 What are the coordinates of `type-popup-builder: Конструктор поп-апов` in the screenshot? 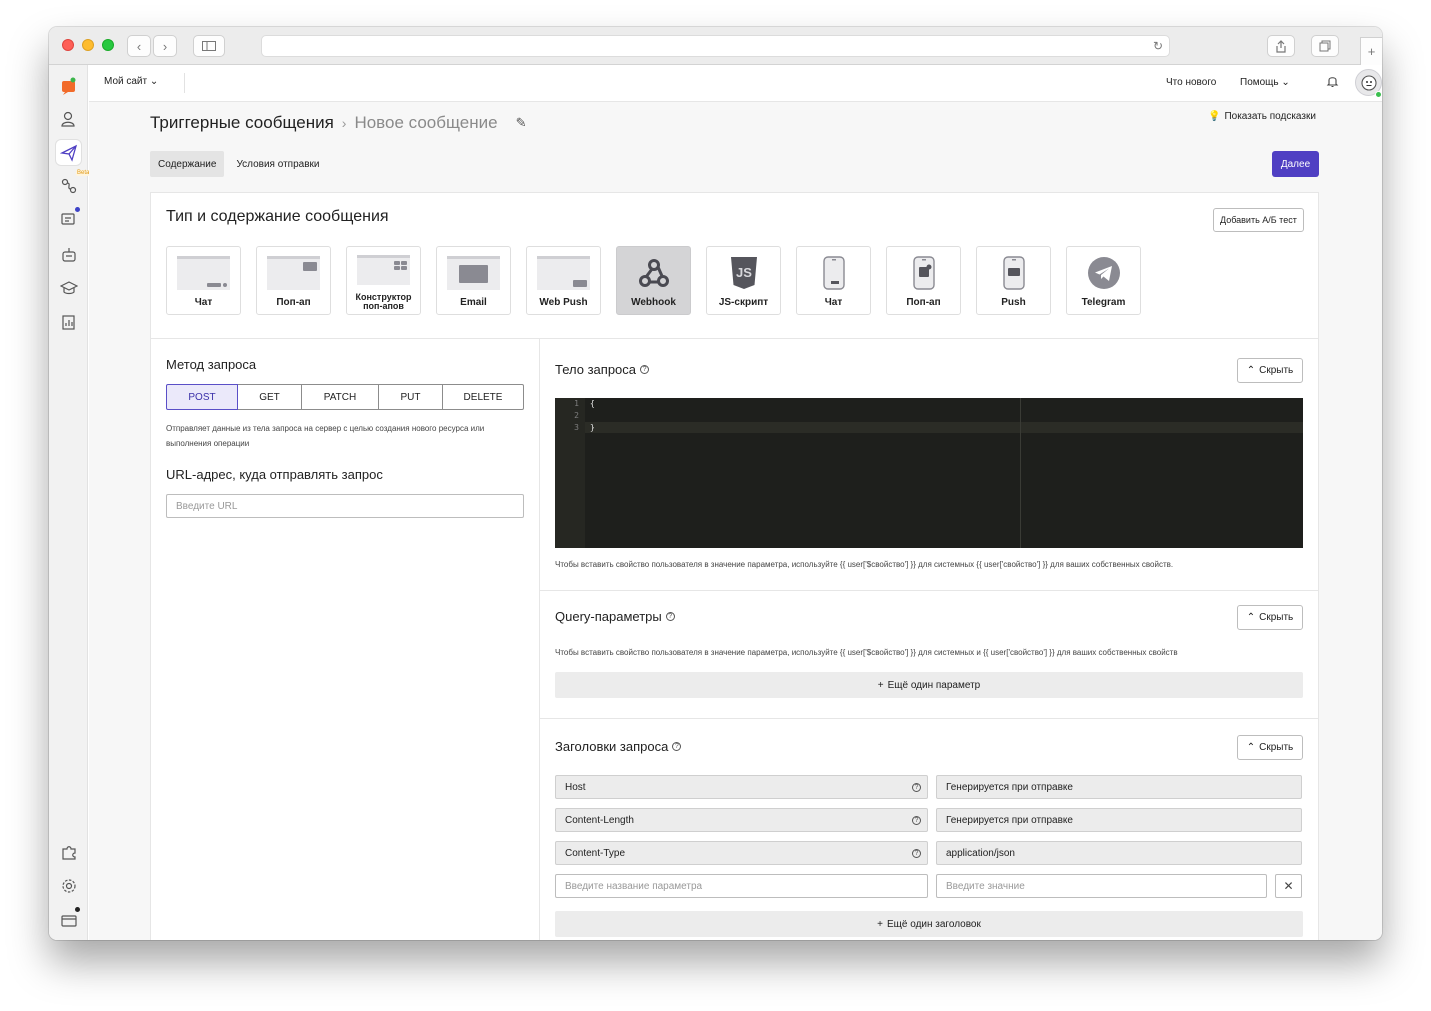 It's located at (383, 280).